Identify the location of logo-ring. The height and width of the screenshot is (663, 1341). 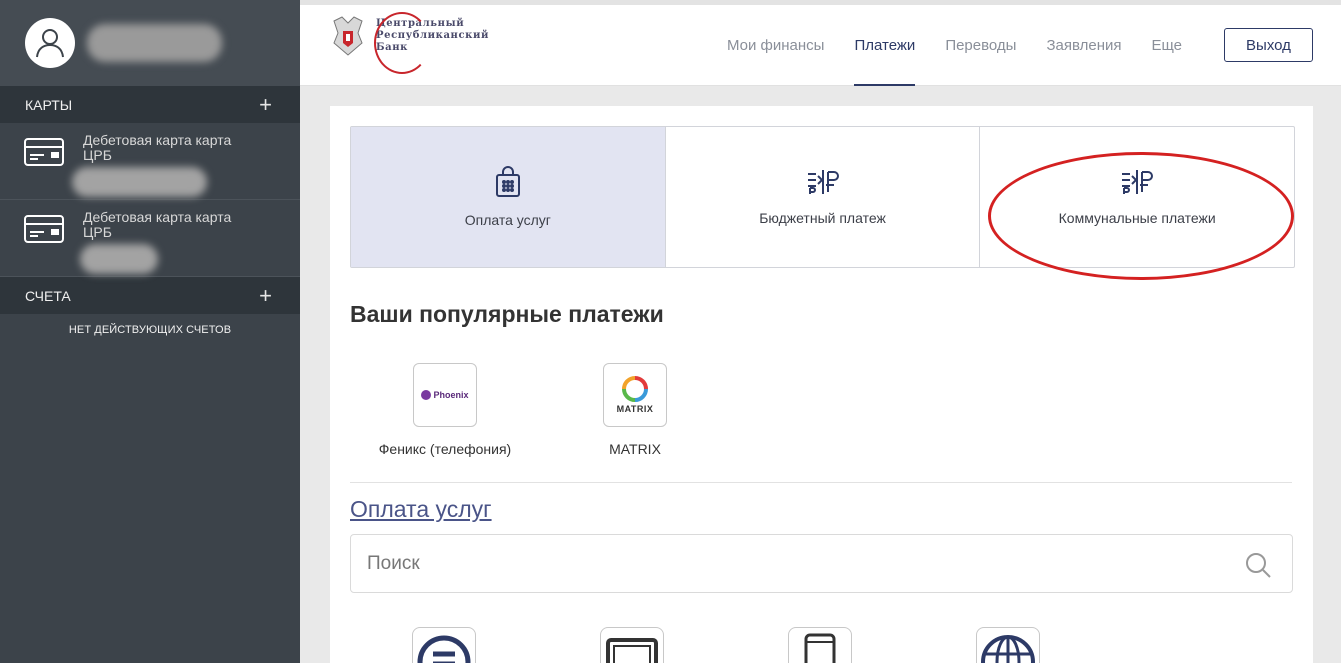
(402, 43).